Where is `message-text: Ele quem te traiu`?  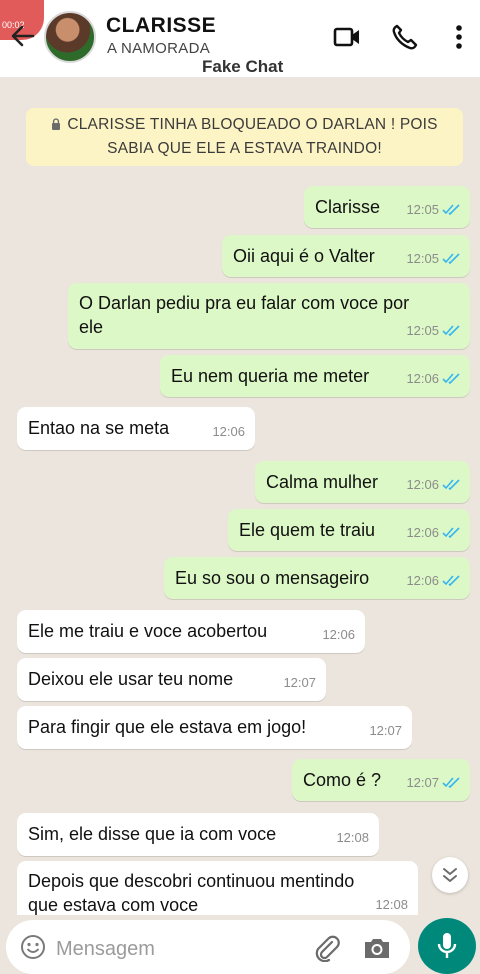 message-text: Ele quem te traiu is located at coordinates (307, 530).